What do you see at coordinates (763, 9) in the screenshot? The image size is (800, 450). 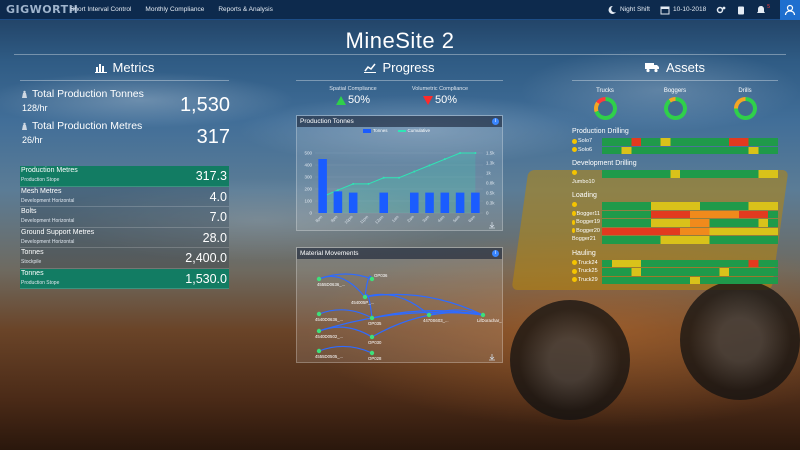 I see `alerts-button: 5` at bounding box center [763, 9].